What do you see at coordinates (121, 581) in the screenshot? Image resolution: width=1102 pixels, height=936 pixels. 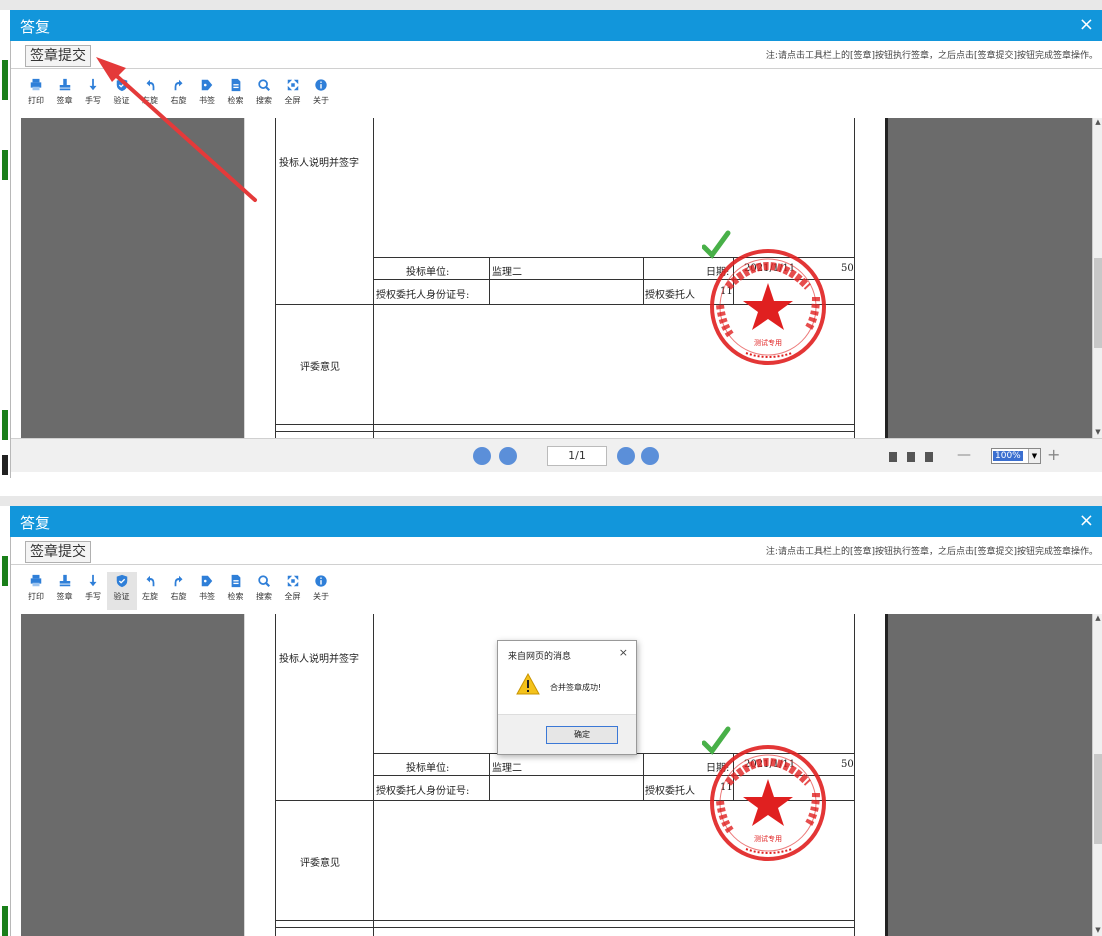 I see `verify-icon` at bounding box center [121, 581].